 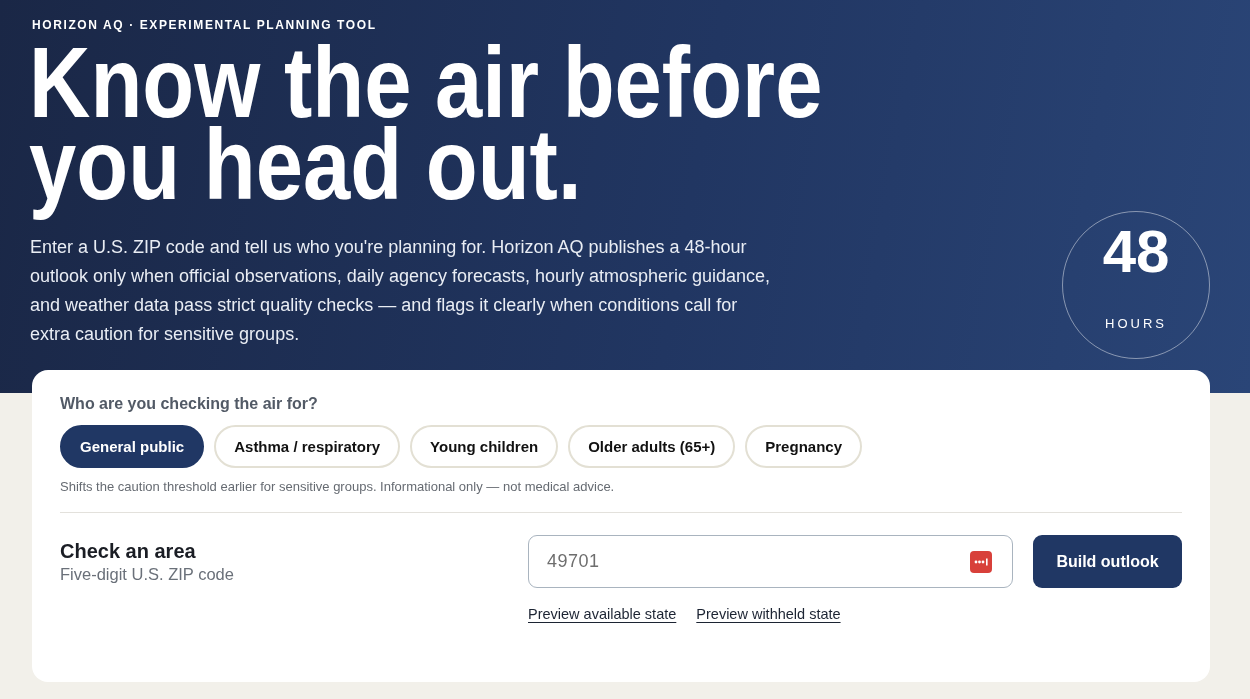 I want to click on hint-text: Shifts the caution threshold earlier for sensitive groups. Informational only — not medical advice., so click(x=338, y=487).